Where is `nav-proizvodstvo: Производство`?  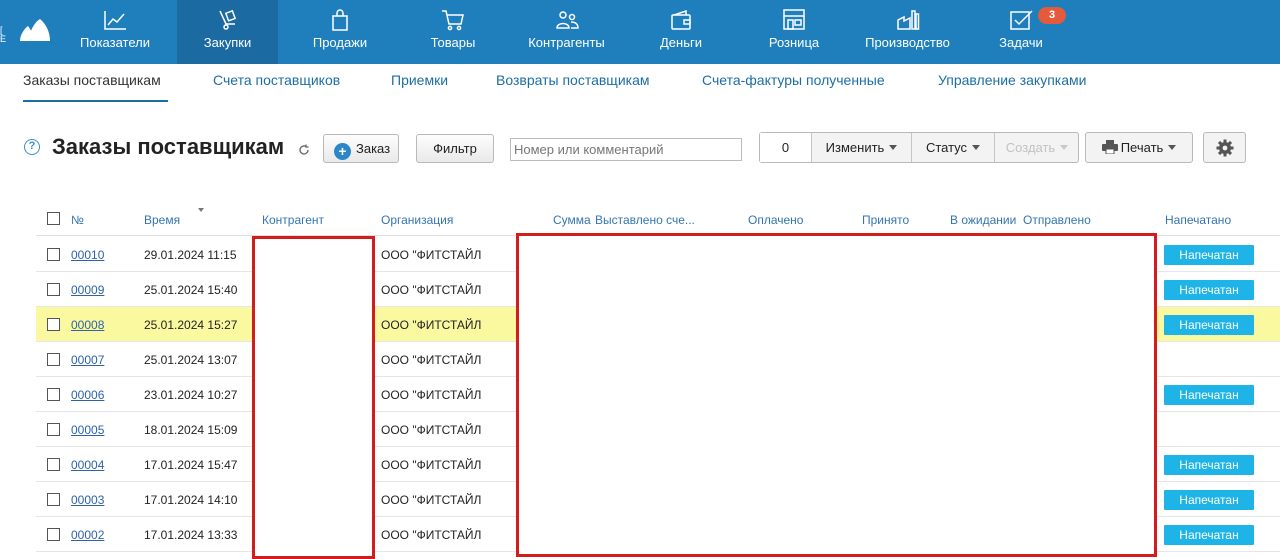 nav-proizvodstvo: Производство is located at coordinates (907, 32).